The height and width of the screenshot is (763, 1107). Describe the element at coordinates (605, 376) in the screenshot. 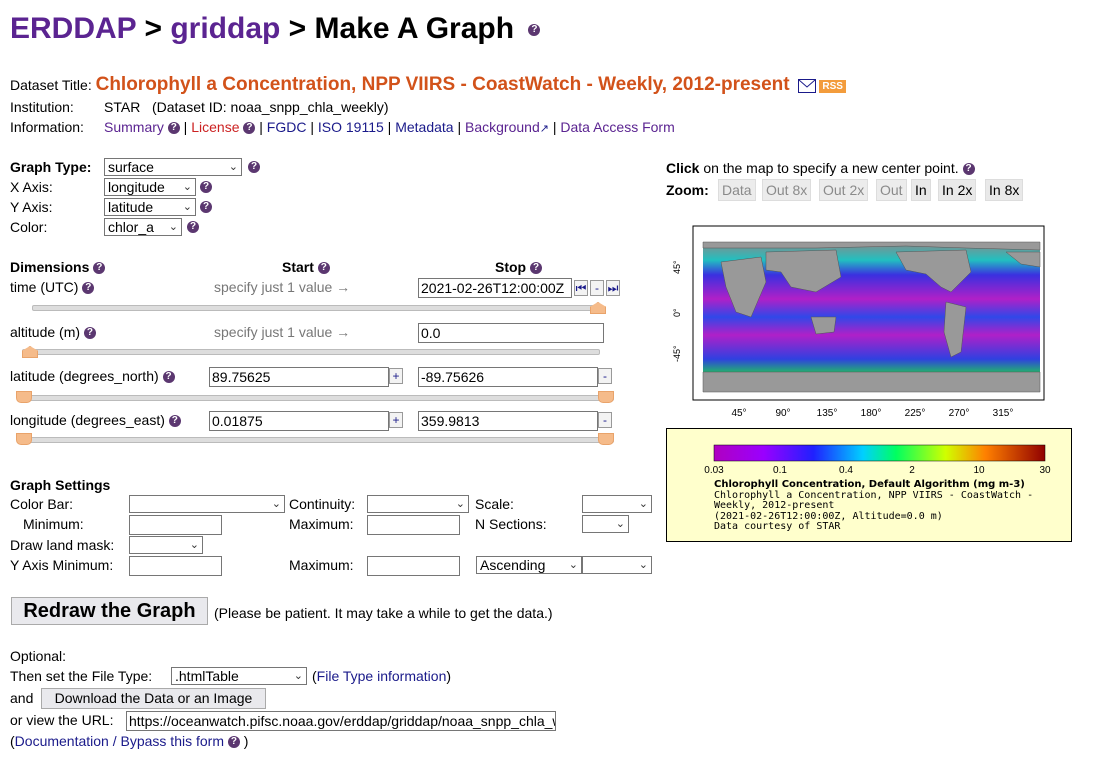

I see `latitude-minus-button: -` at that location.